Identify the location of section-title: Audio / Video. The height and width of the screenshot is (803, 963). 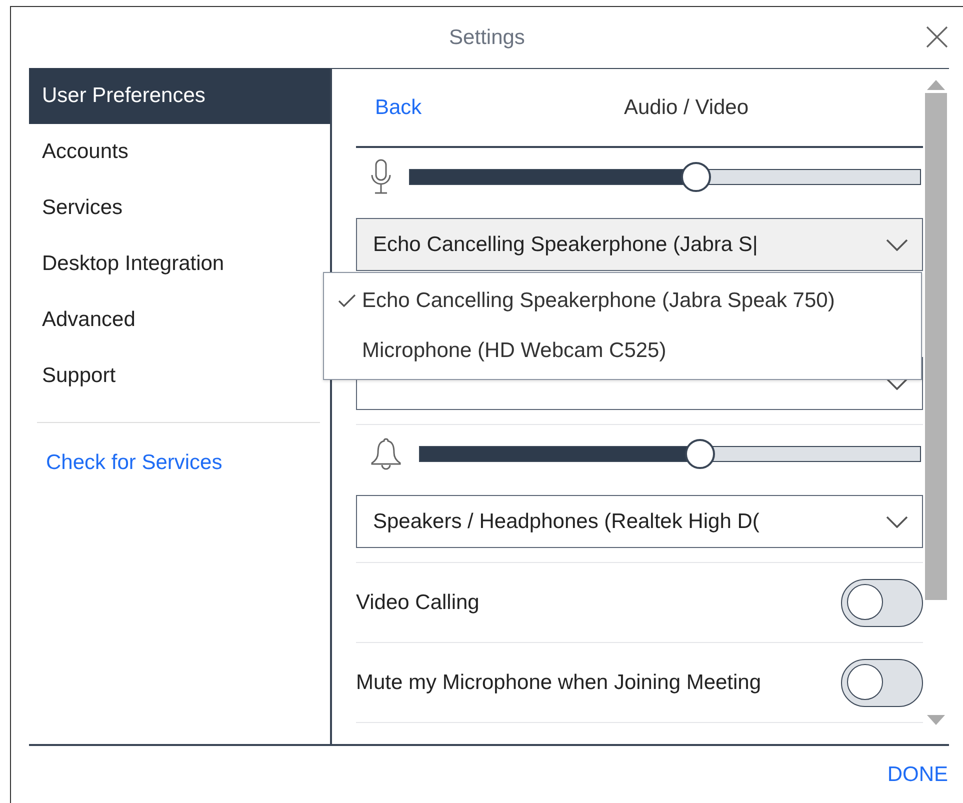
(686, 108).